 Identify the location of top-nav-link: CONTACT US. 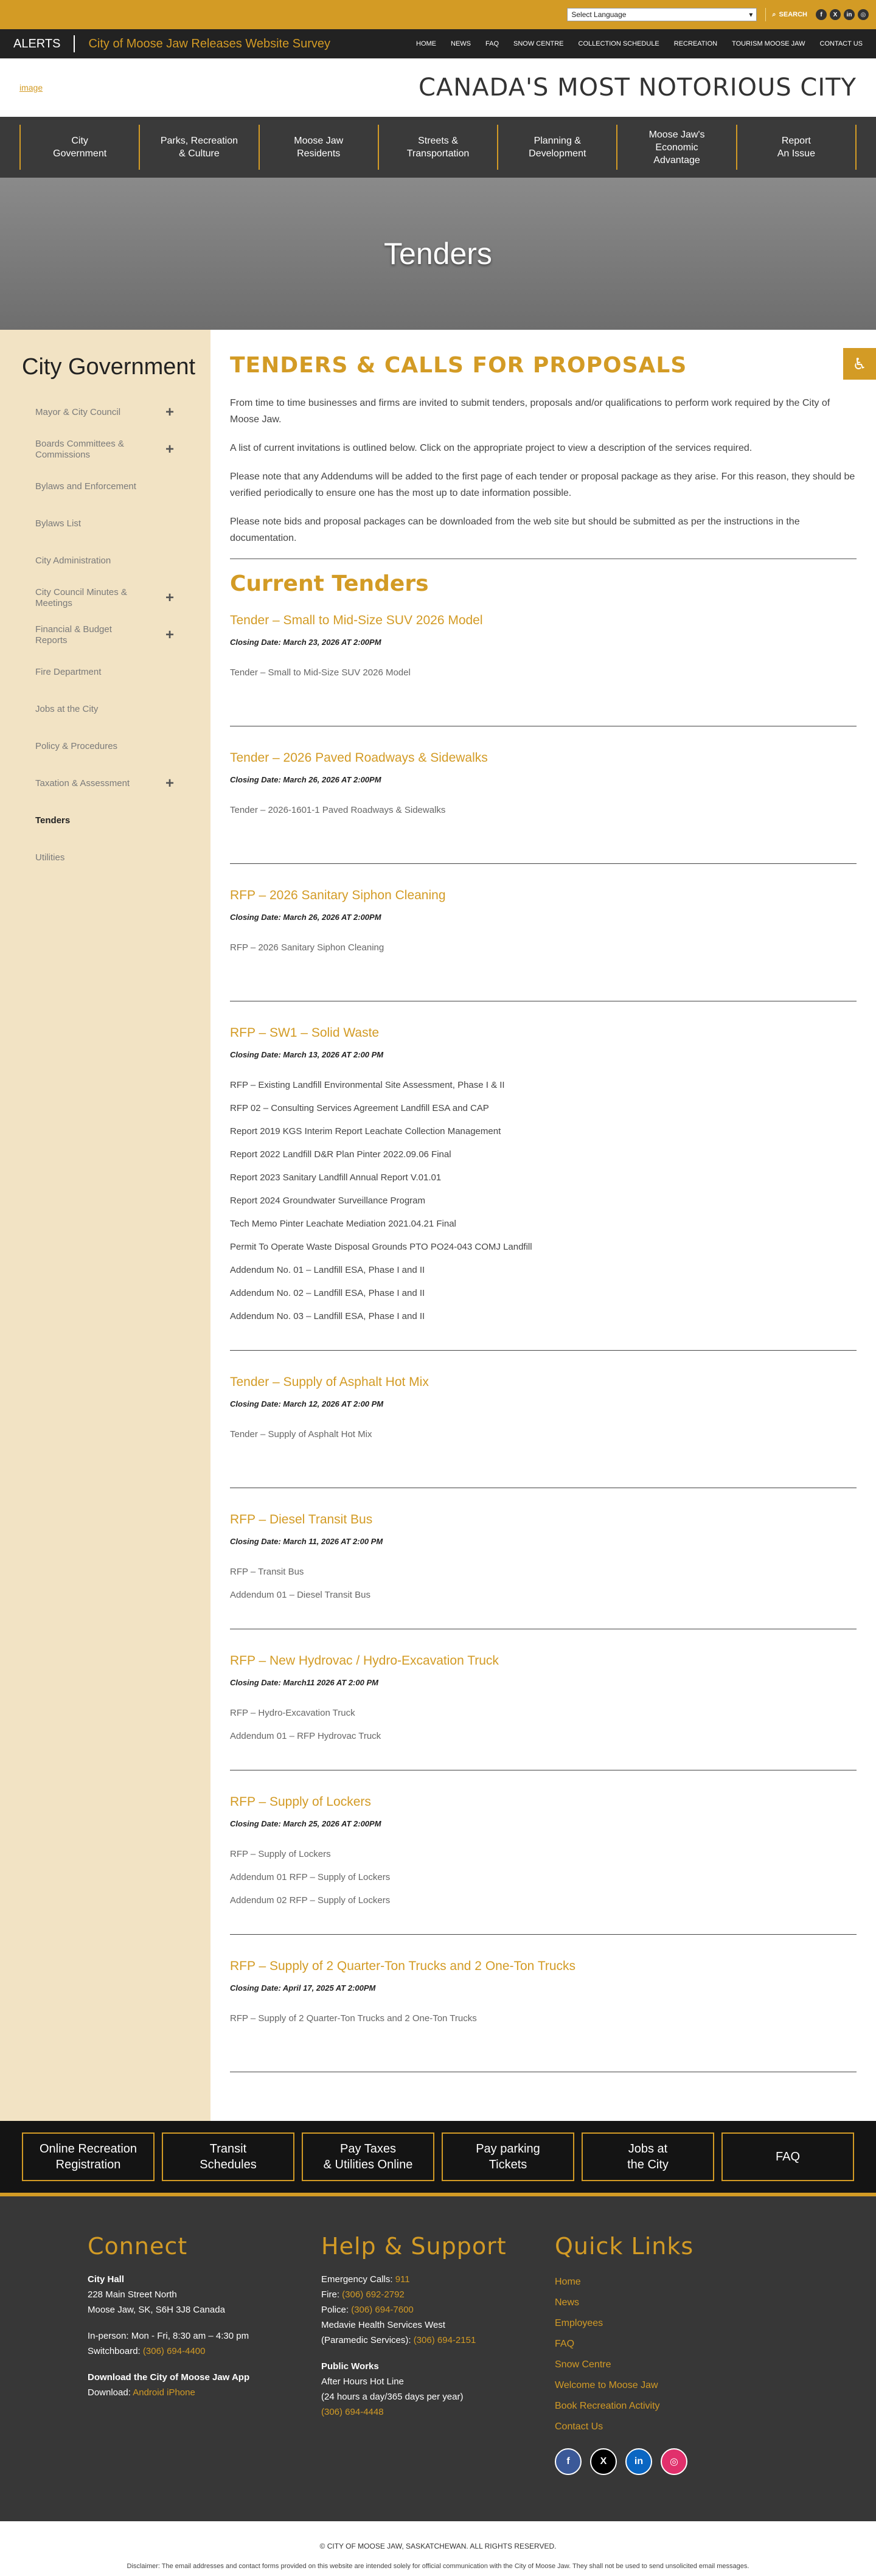
(841, 43).